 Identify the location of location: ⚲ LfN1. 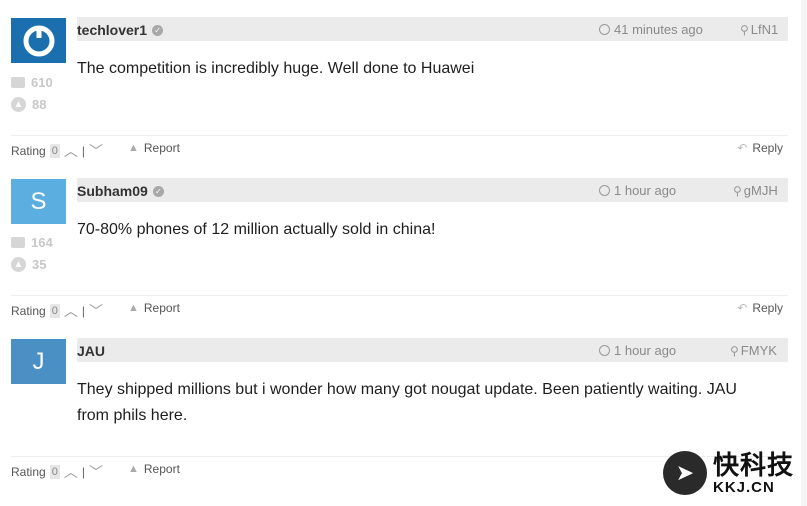
(759, 29).